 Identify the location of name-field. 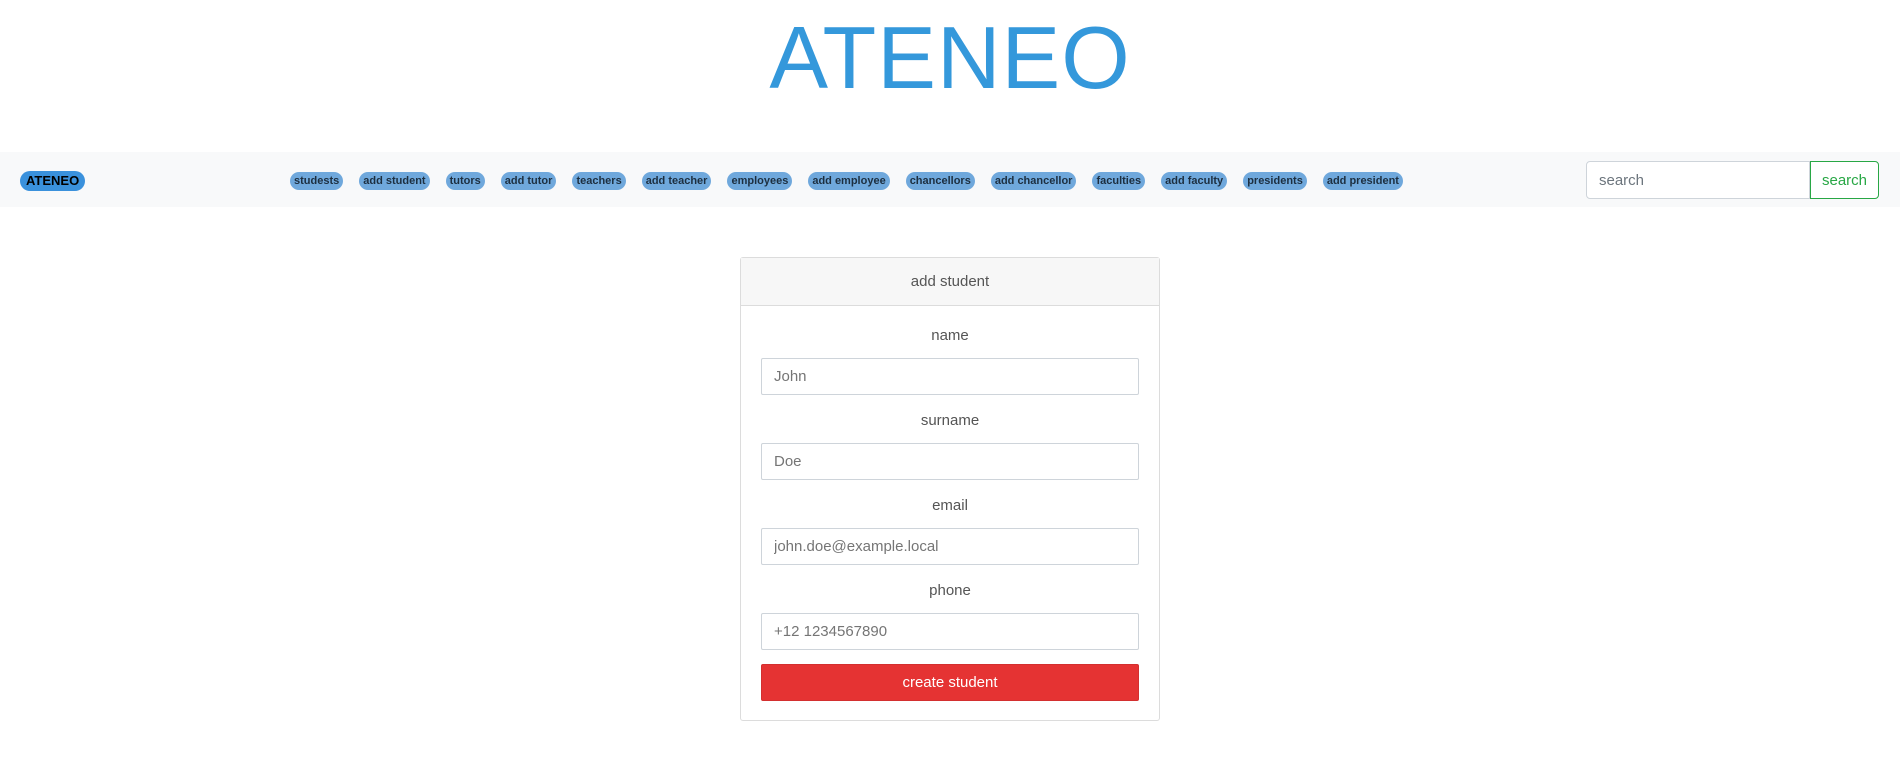
(950, 376).